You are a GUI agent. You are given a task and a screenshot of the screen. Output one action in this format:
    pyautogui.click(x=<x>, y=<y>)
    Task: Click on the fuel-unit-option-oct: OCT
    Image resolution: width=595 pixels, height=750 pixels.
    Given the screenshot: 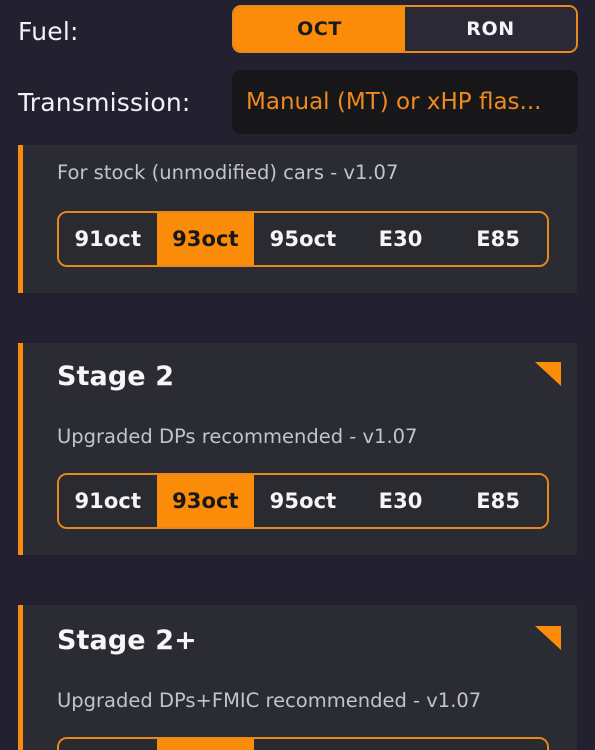 What is the action you would take?
    pyautogui.click(x=319, y=29)
    